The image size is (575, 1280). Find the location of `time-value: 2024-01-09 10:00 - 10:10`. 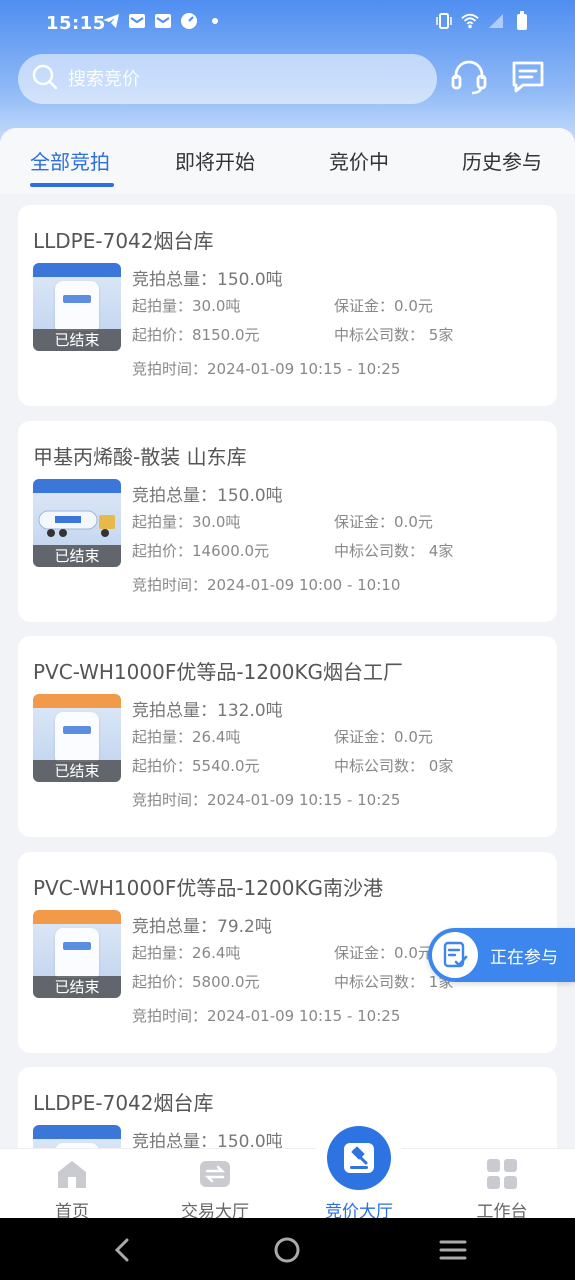

time-value: 2024-01-09 10:00 - 10:10 is located at coordinates (304, 585).